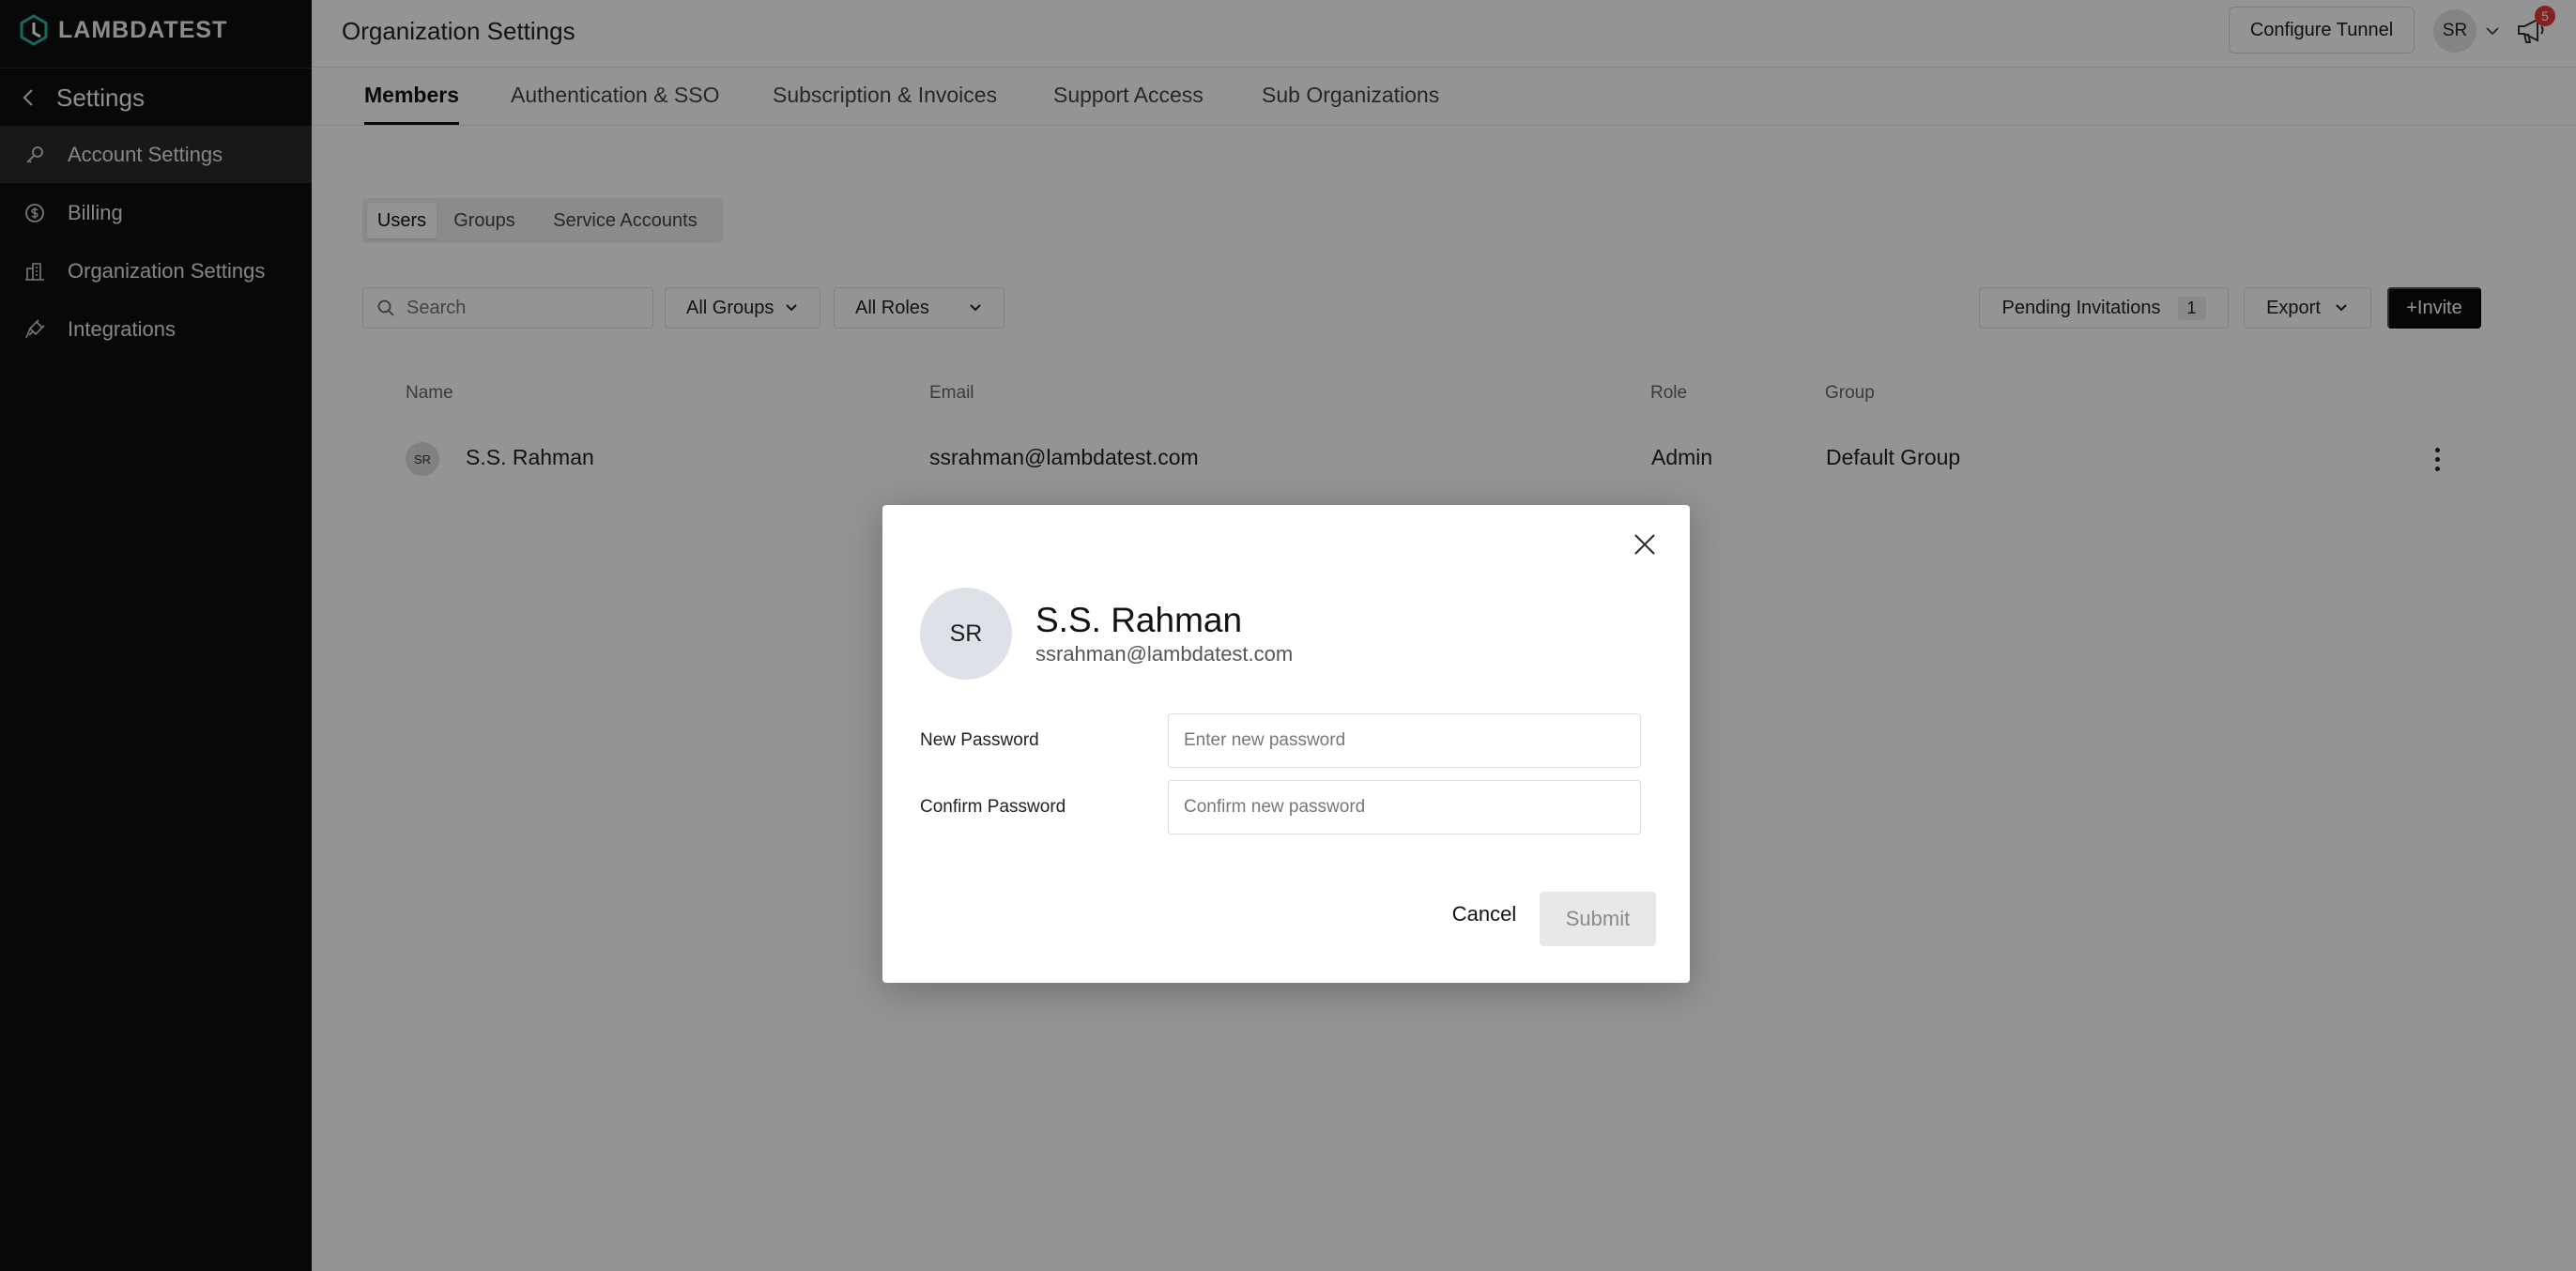 The image size is (2576, 1271). Describe the element at coordinates (993, 807) in the screenshot. I see `confirm-password-label: Confirm Password` at that location.